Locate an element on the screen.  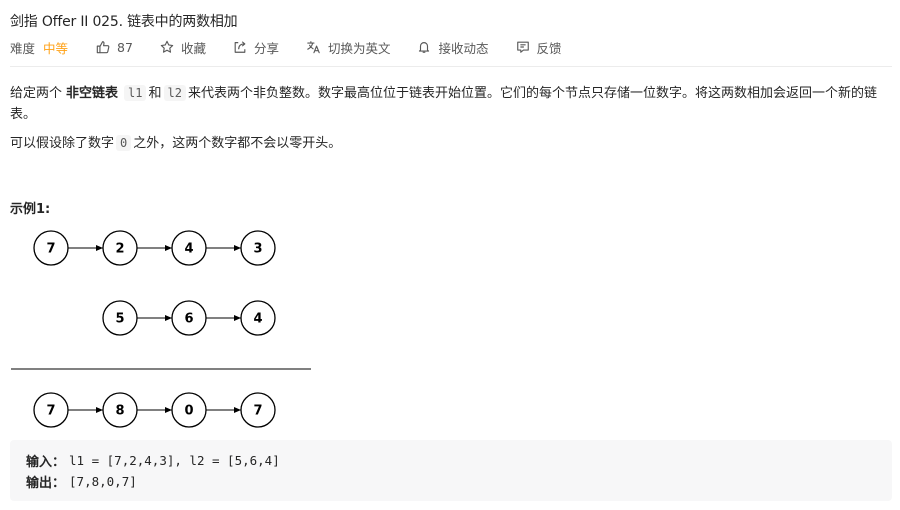
bell-icon is located at coordinates (424, 47).